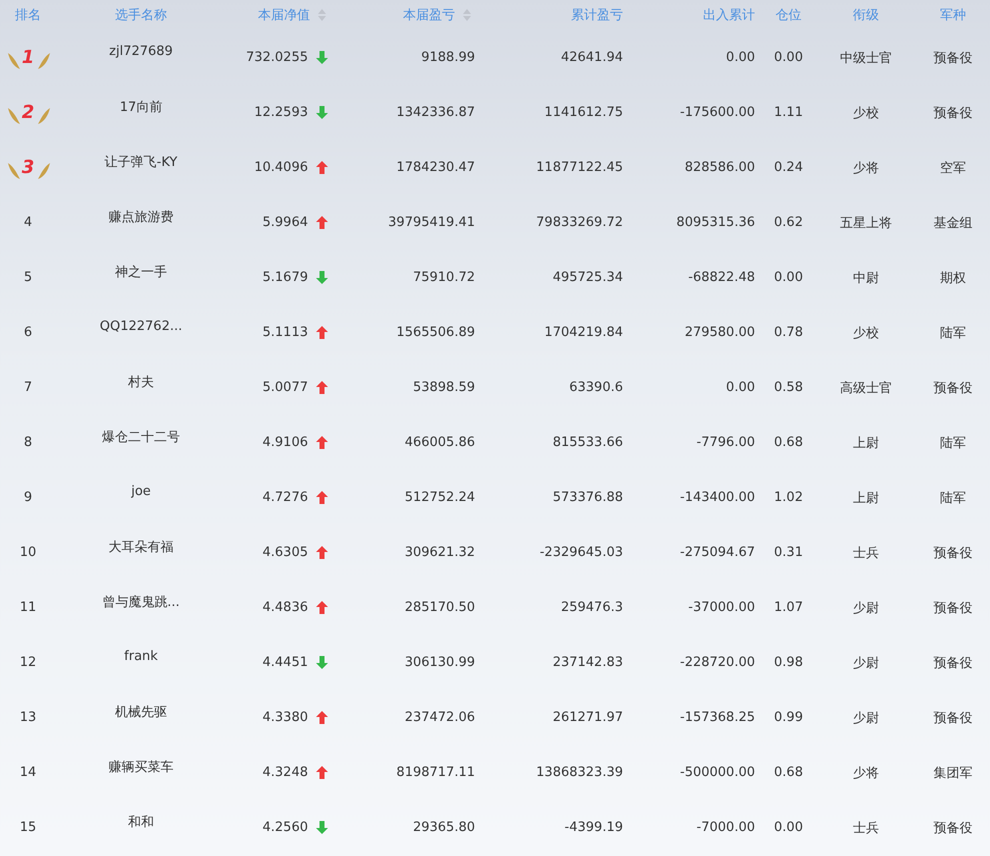 The width and height of the screenshot is (990, 856). What do you see at coordinates (28, 167) in the screenshot?
I see `rank-medal: 3` at bounding box center [28, 167].